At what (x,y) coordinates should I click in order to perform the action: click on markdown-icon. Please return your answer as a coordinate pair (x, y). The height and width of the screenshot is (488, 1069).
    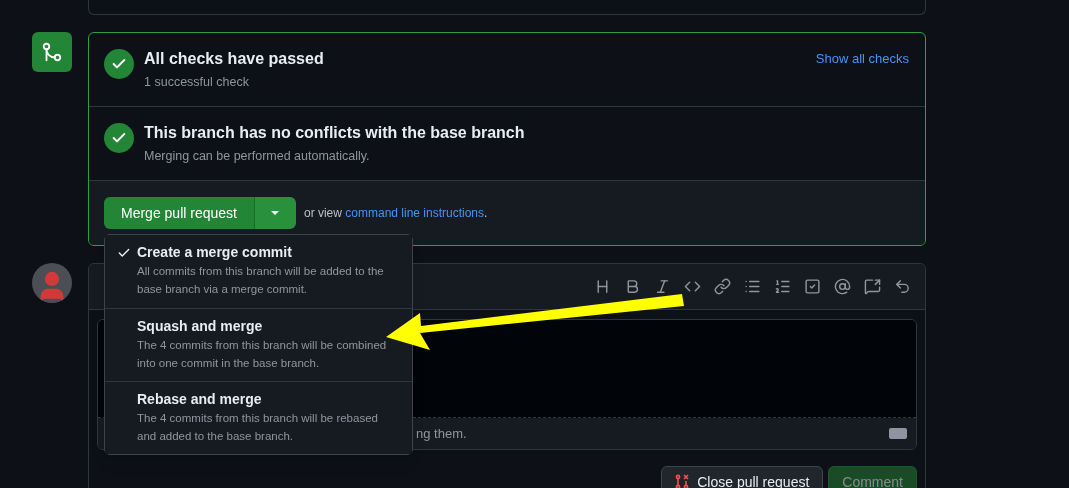
    Looking at the image, I should click on (898, 433).